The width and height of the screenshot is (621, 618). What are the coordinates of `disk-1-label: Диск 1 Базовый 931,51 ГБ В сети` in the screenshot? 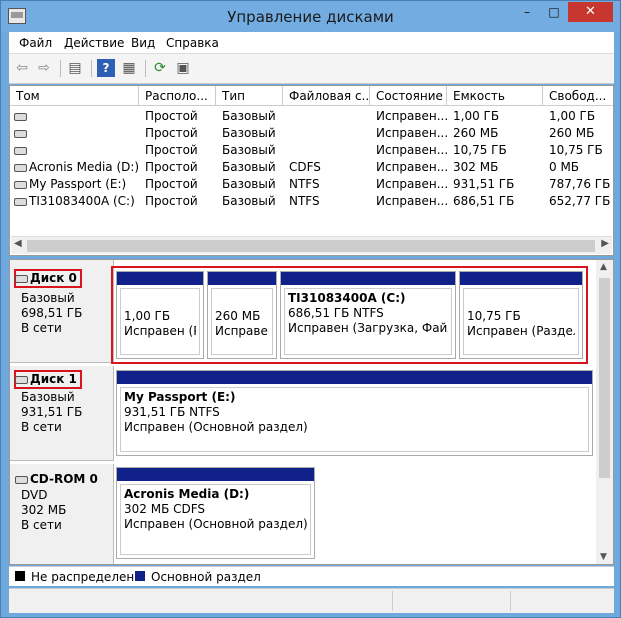 It's located at (62, 413).